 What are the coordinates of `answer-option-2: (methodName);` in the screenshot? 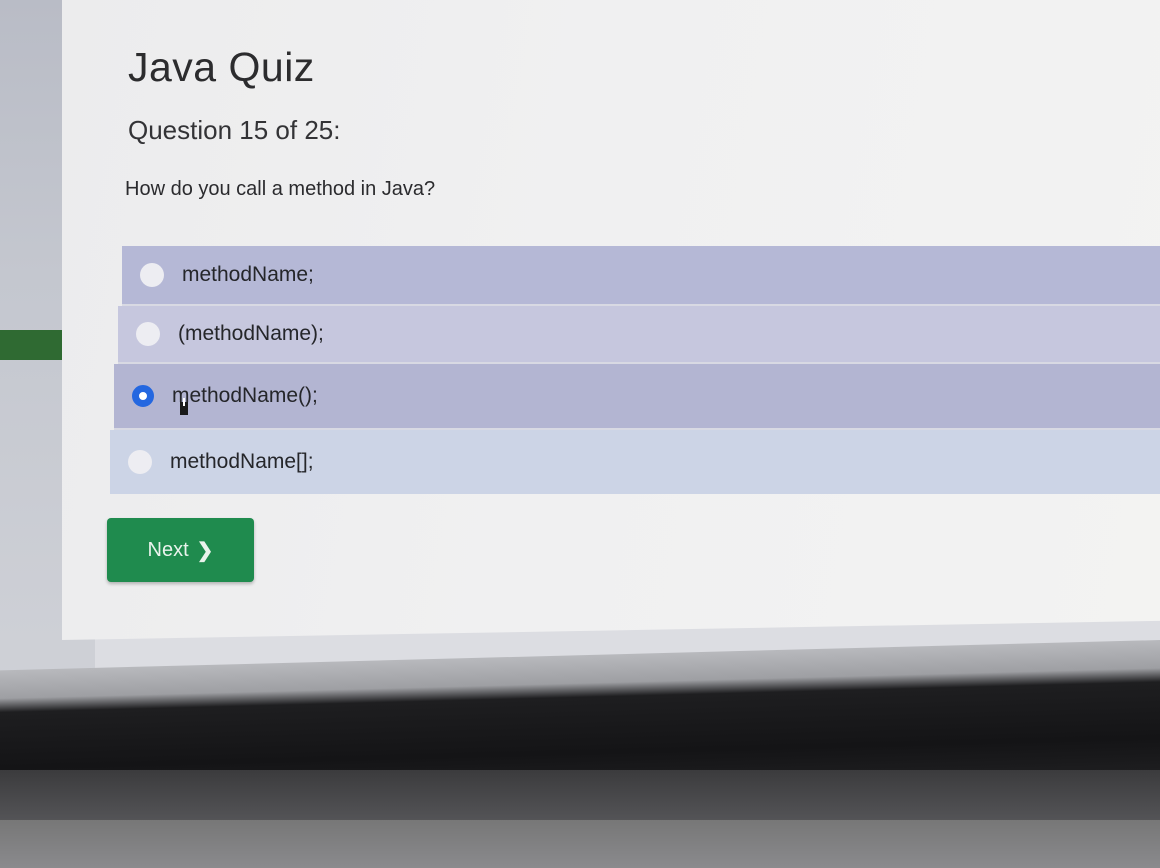 It's located at (639, 335).